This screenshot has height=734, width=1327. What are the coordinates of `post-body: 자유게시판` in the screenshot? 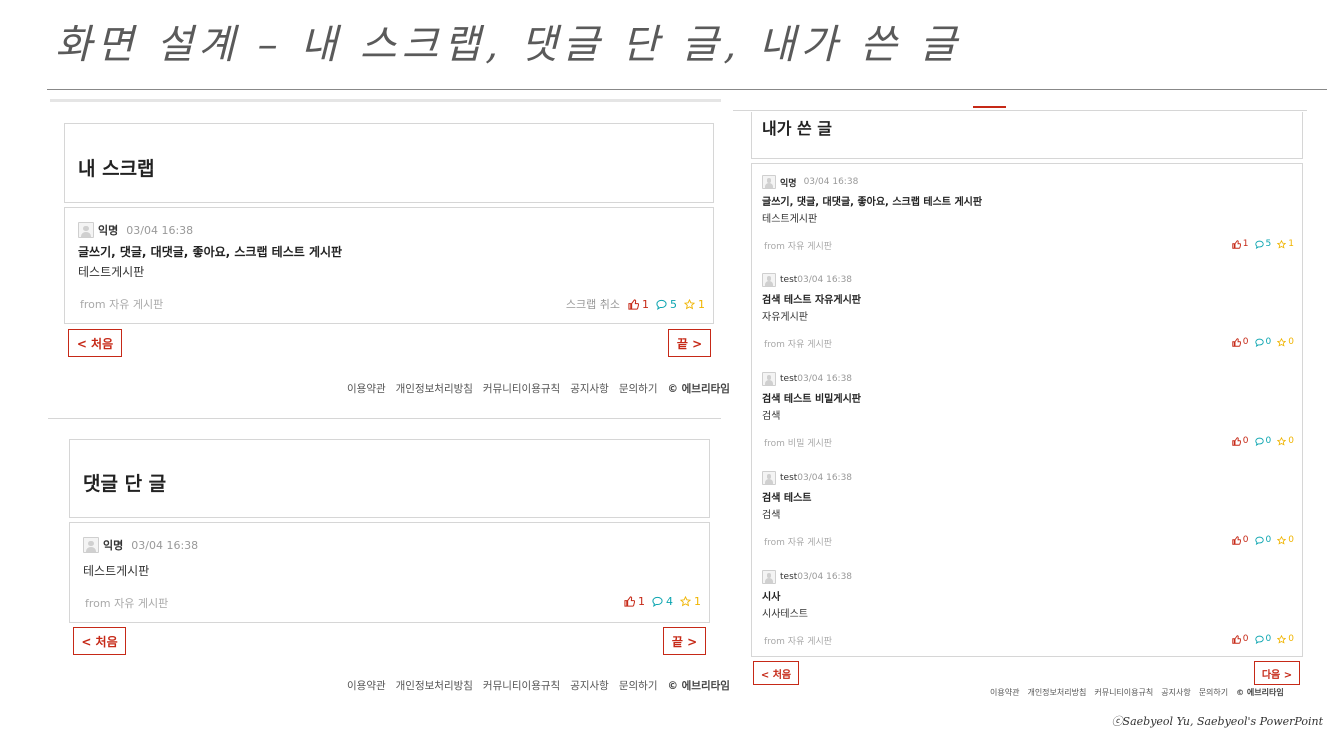 It's located at (785, 317).